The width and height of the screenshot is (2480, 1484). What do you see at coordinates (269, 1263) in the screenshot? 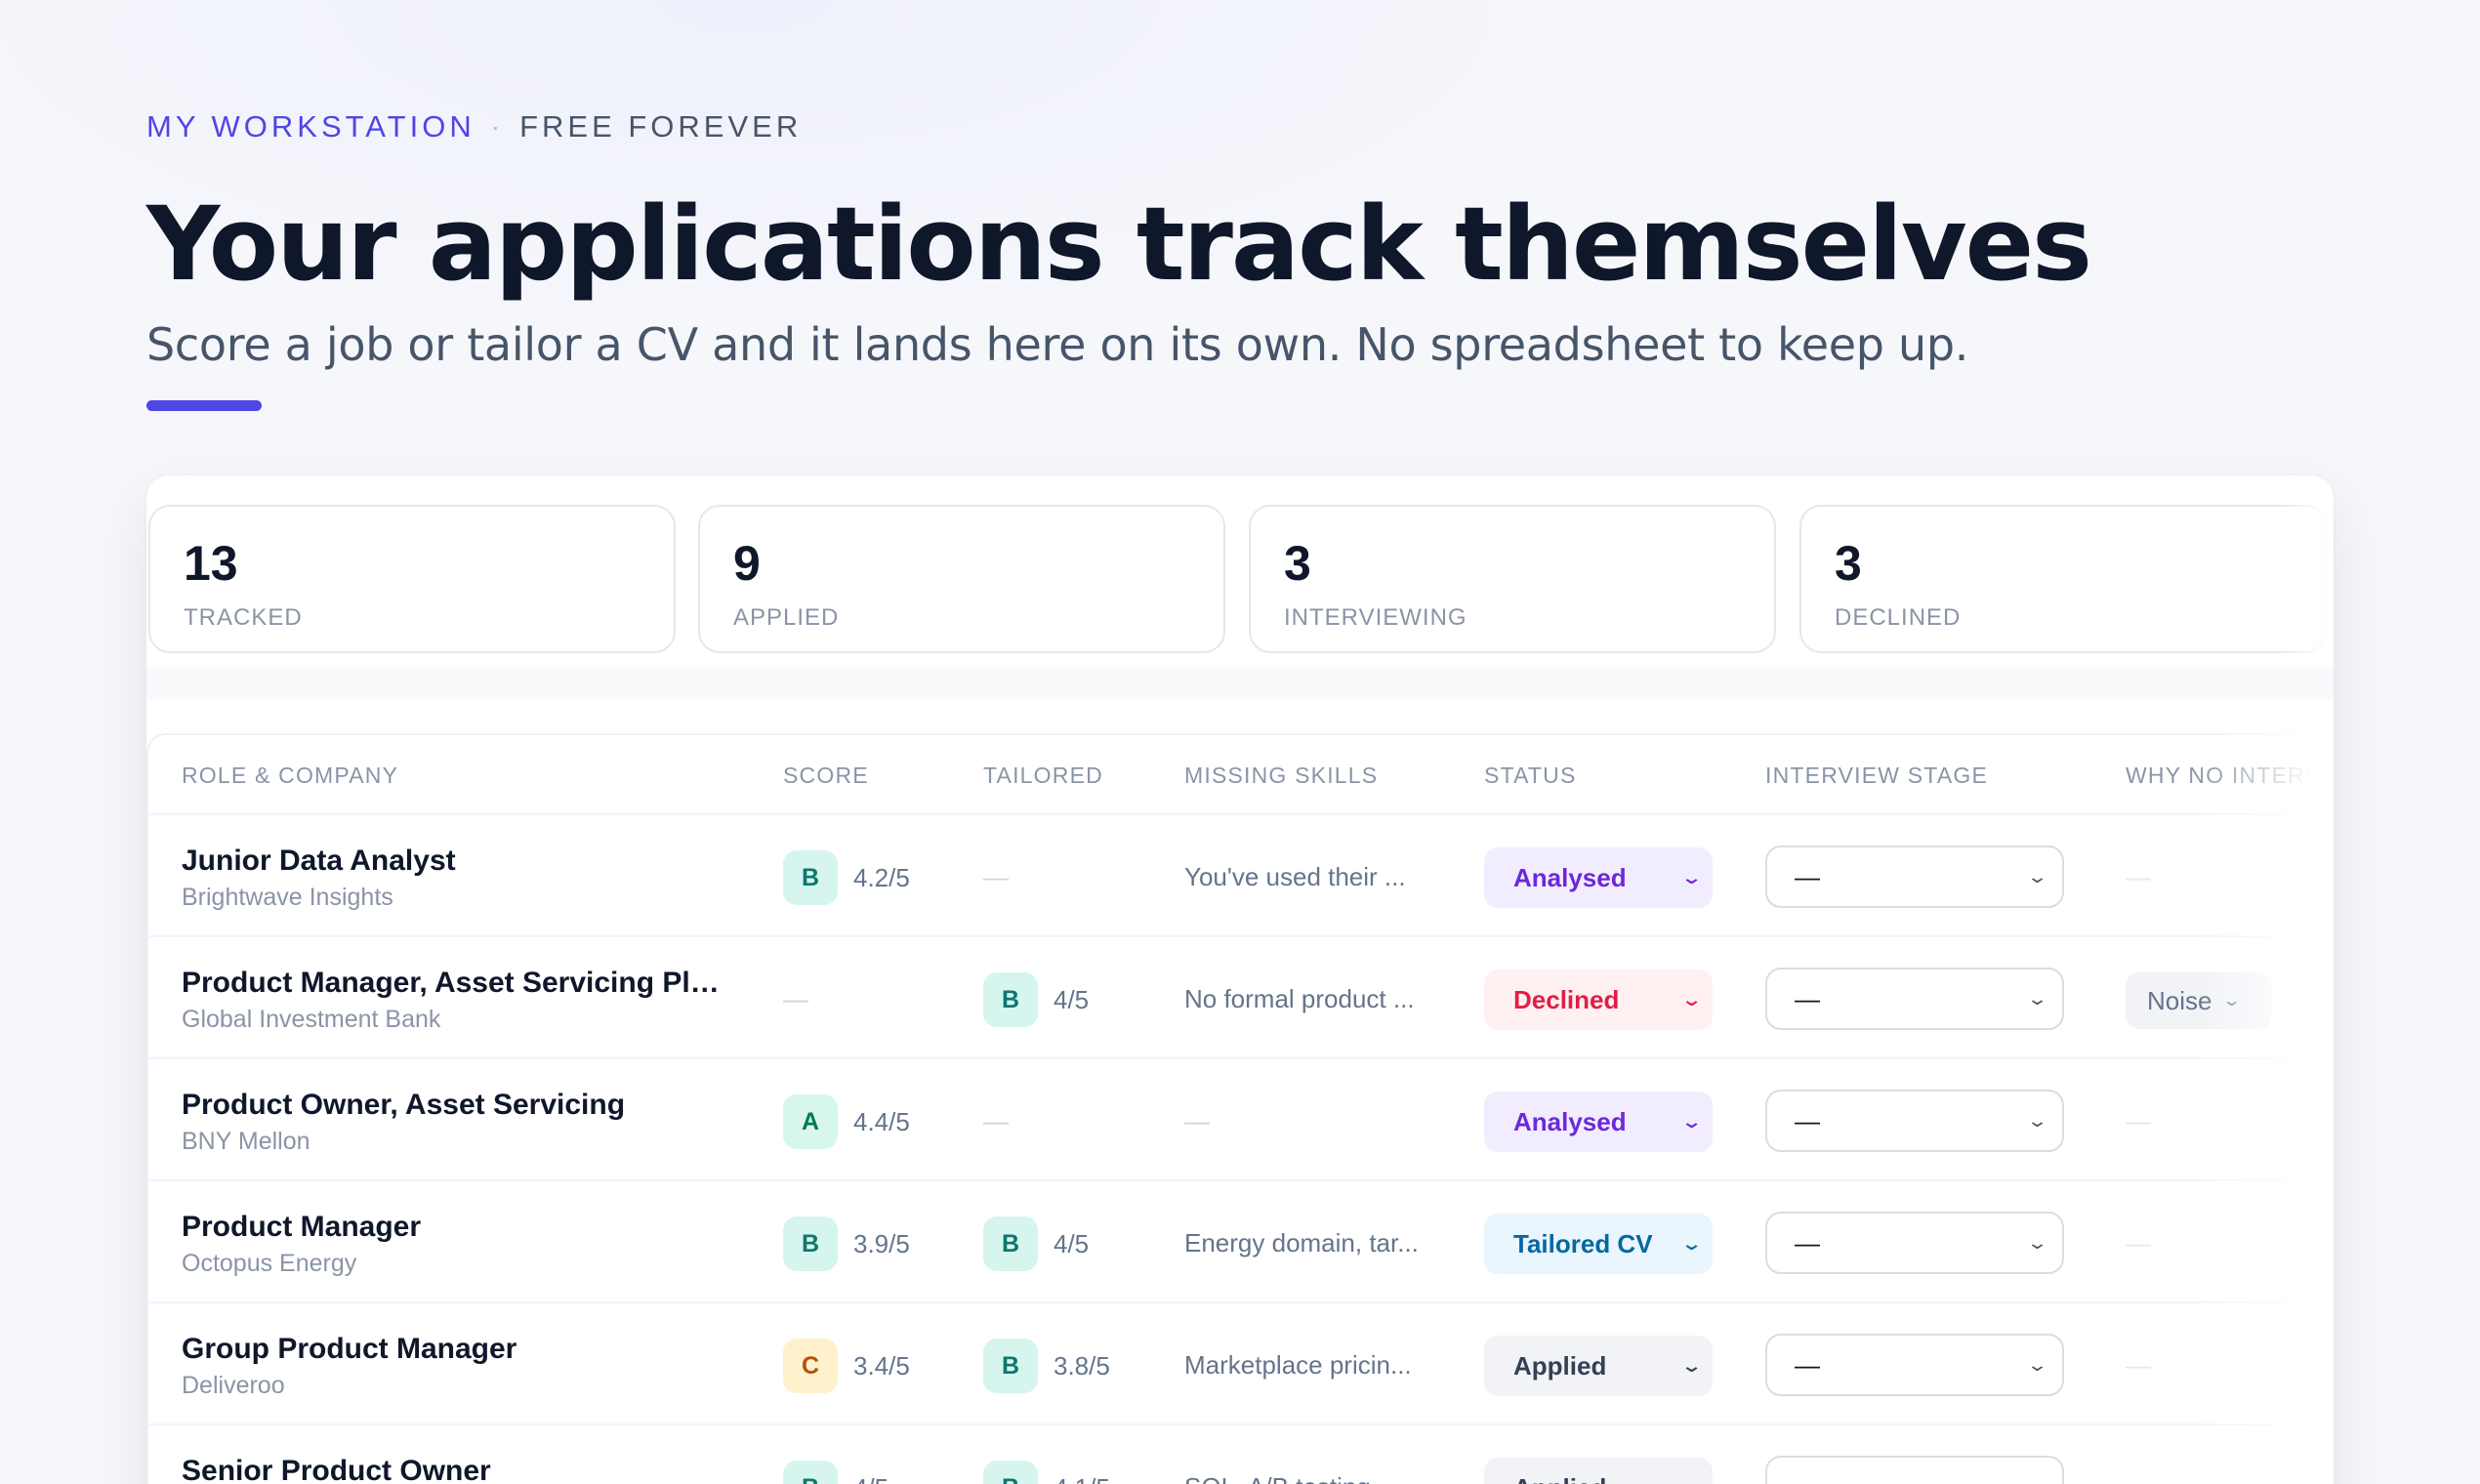
I see `company-name: Octopus Energy` at bounding box center [269, 1263].